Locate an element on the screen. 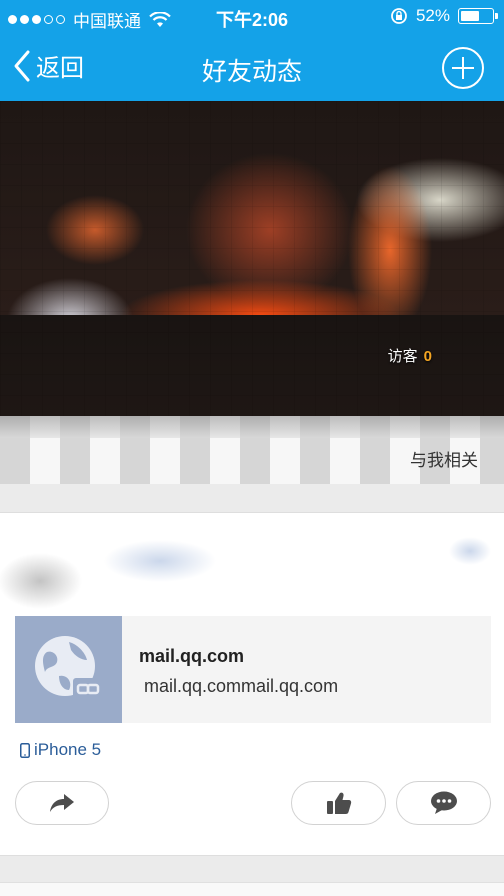 The height and width of the screenshot is (896, 504). comment-icon is located at coordinates (443, 802).